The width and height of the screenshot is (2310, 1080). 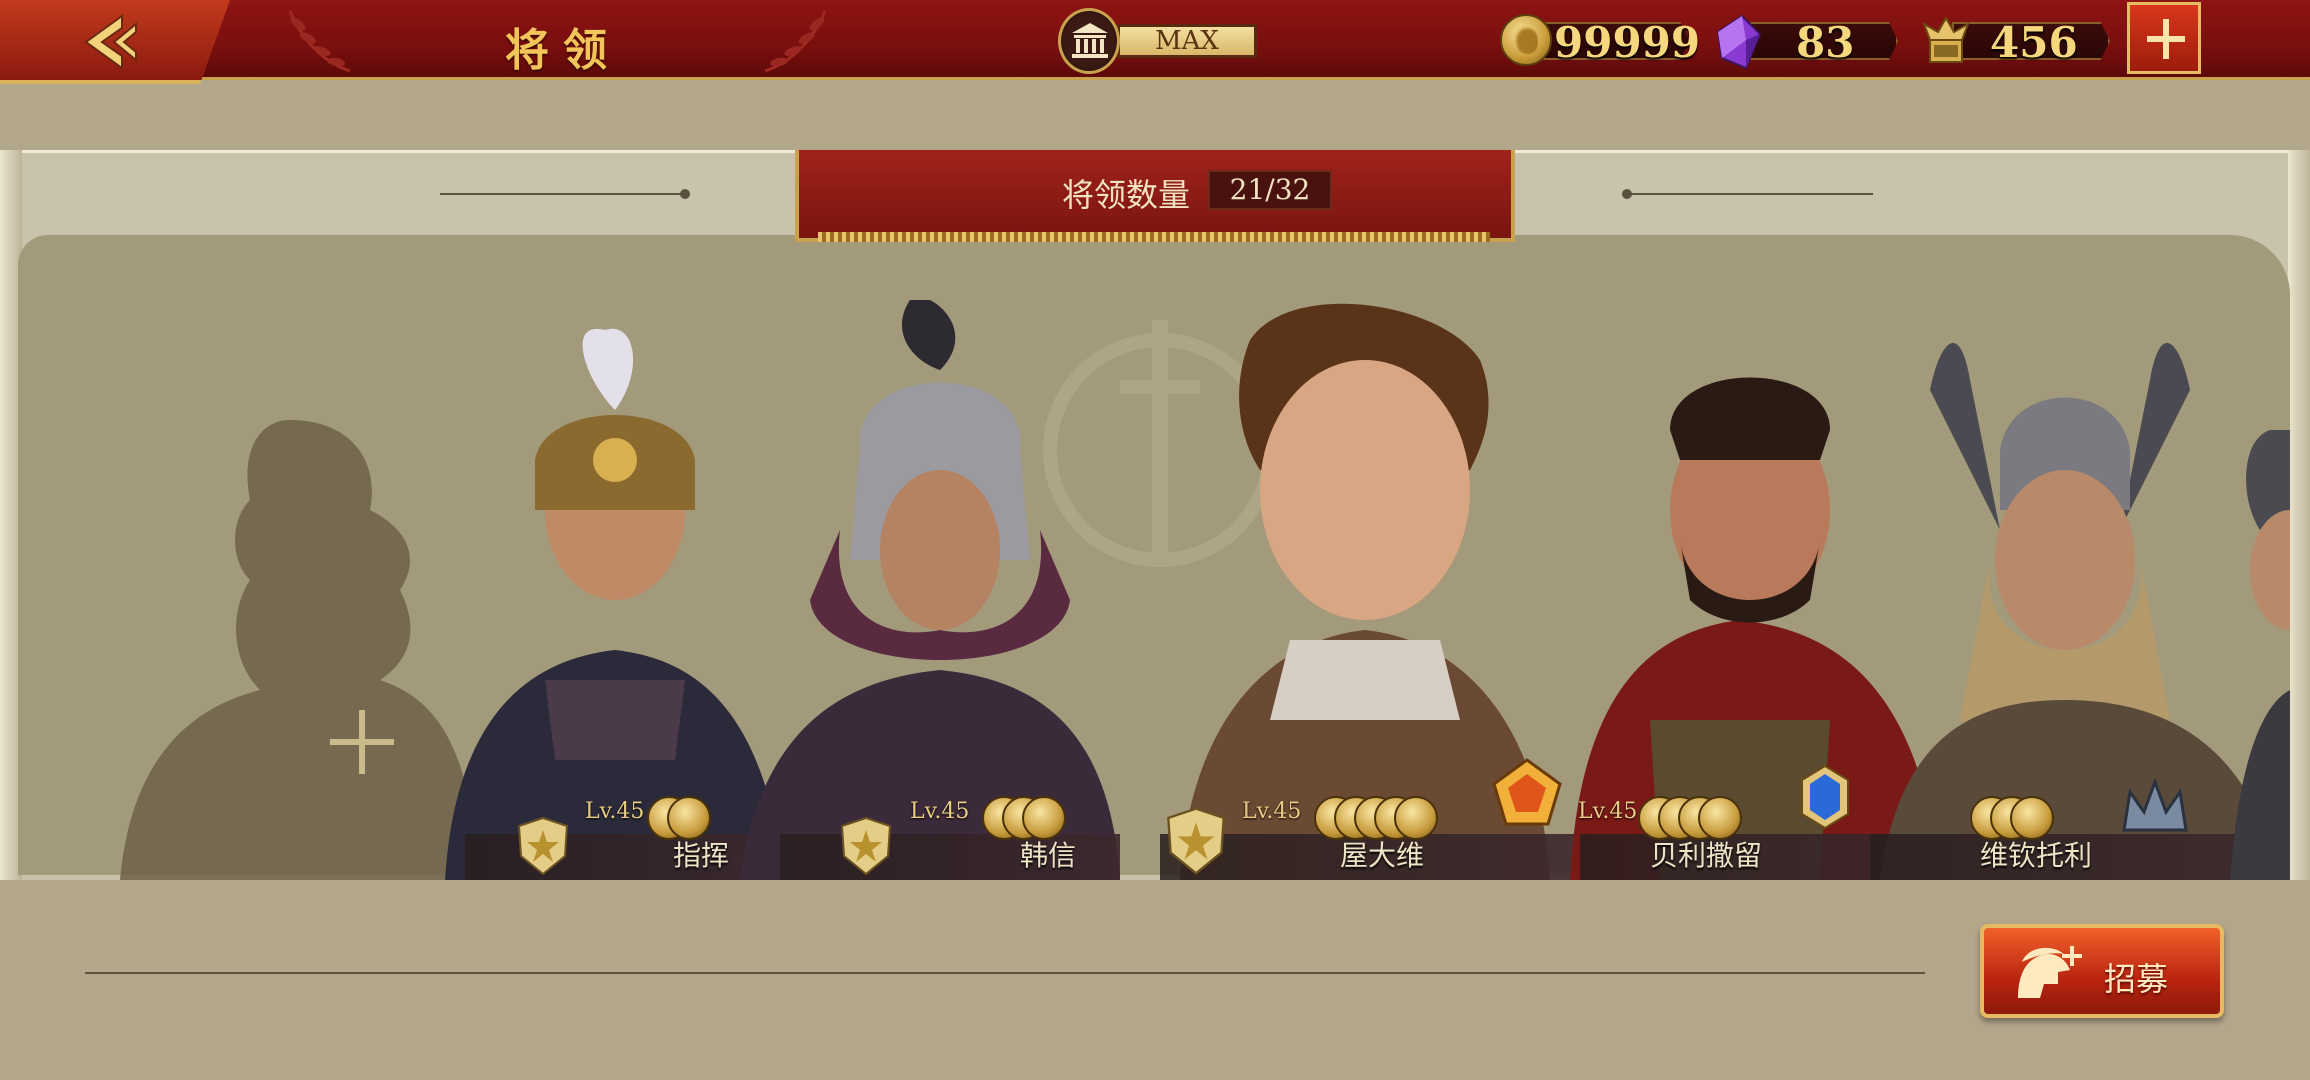 What do you see at coordinates (1187, 41) in the screenshot?
I see `building-level-bar: MAX` at bounding box center [1187, 41].